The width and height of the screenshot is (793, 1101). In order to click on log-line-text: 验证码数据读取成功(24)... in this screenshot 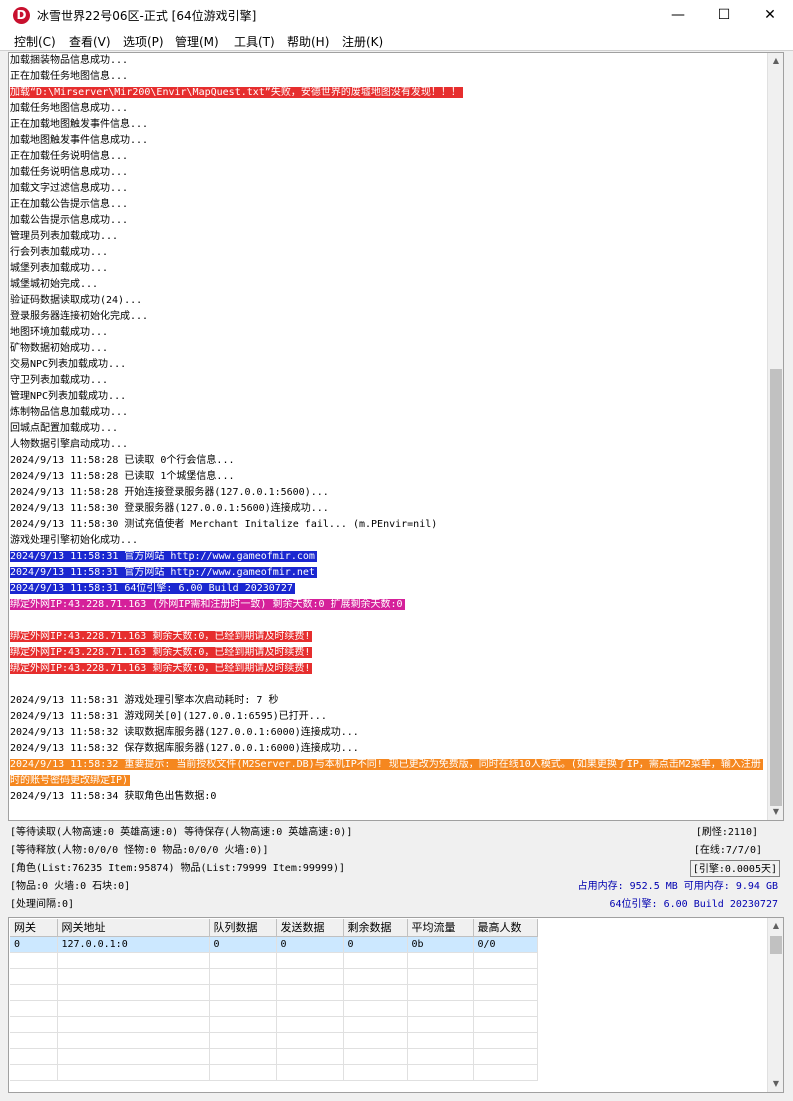, I will do `click(76, 300)`.